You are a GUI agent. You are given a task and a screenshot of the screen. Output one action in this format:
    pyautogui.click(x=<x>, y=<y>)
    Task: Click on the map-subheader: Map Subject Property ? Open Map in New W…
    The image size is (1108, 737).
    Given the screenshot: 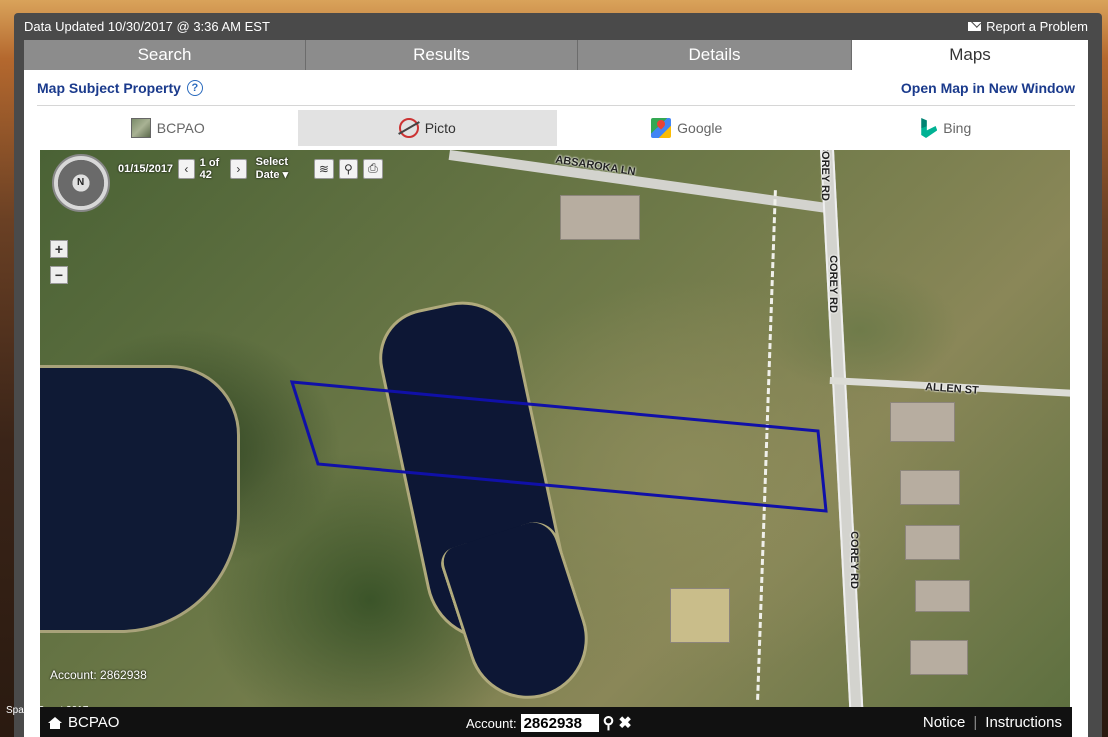 What is the action you would take?
    pyautogui.click(x=556, y=93)
    